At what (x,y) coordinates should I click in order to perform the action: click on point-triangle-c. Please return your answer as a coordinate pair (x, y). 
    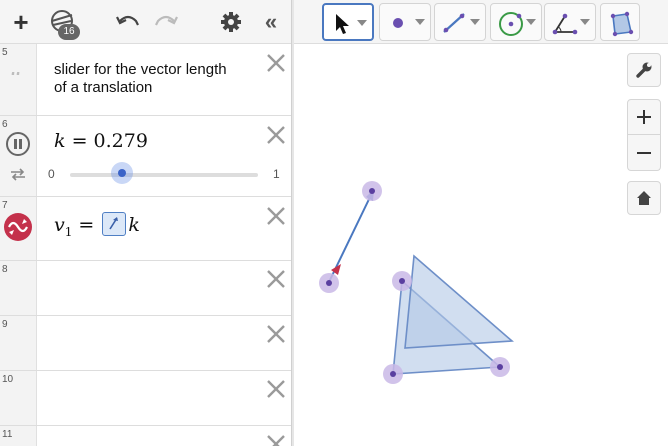
    Looking at the image, I should click on (500, 367).